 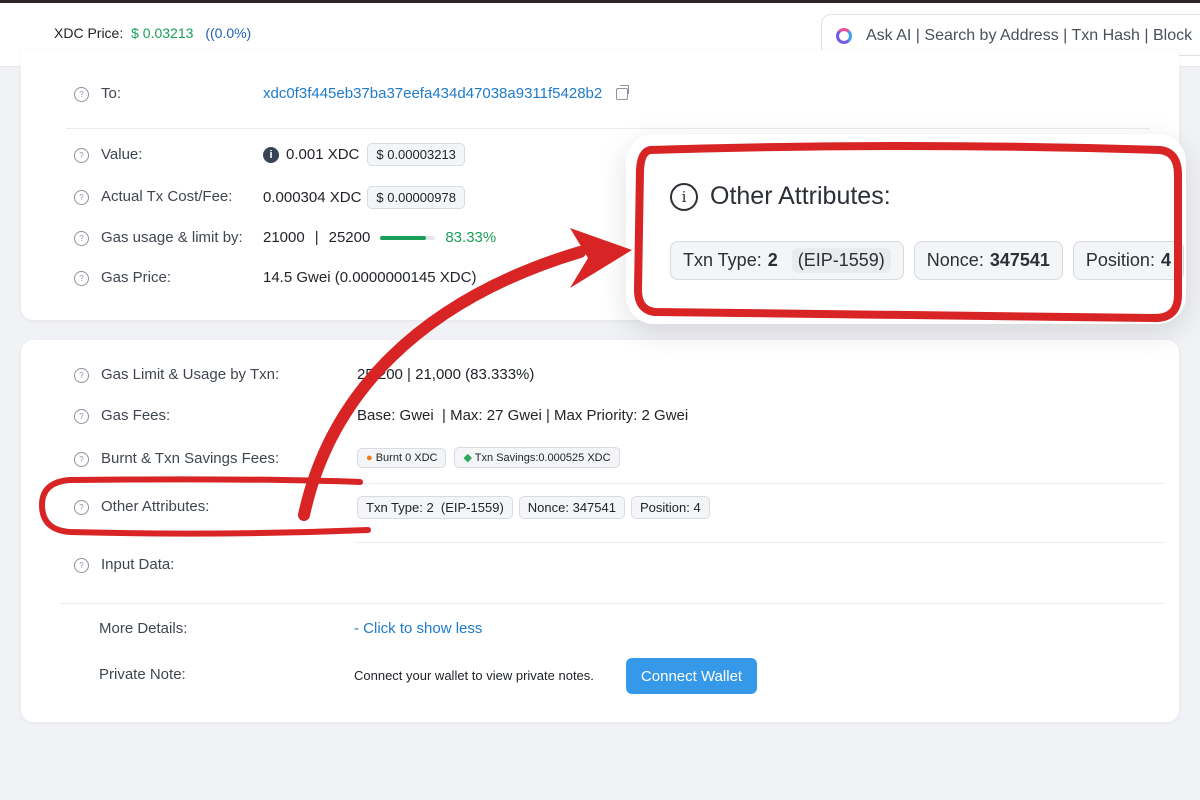 I want to click on gas-usage-fill, so click(x=403, y=237).